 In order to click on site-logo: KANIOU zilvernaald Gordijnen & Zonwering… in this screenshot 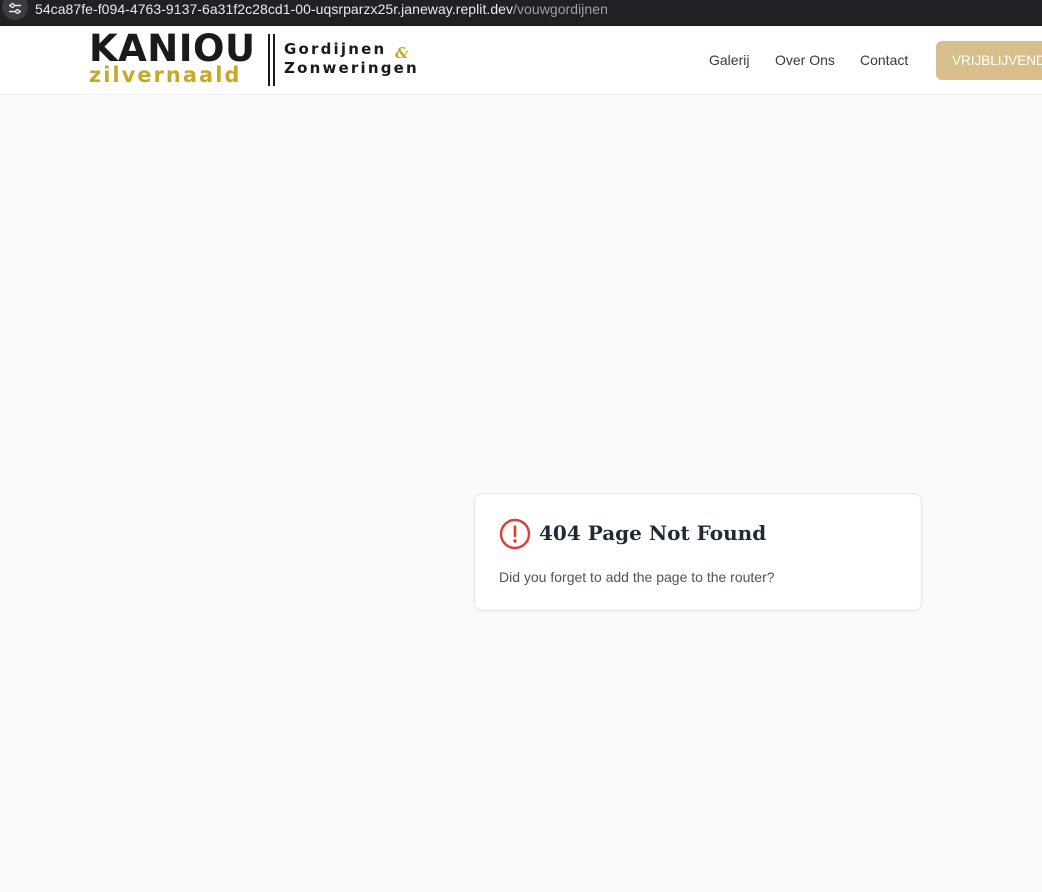, I will do `click(254, 60)`.